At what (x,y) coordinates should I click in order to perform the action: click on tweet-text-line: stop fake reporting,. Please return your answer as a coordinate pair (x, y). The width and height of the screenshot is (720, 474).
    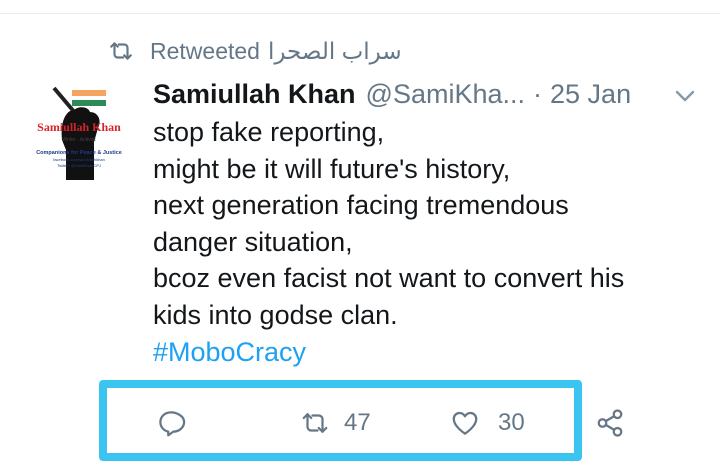
    Looking at the image, I should click on (269, 132).